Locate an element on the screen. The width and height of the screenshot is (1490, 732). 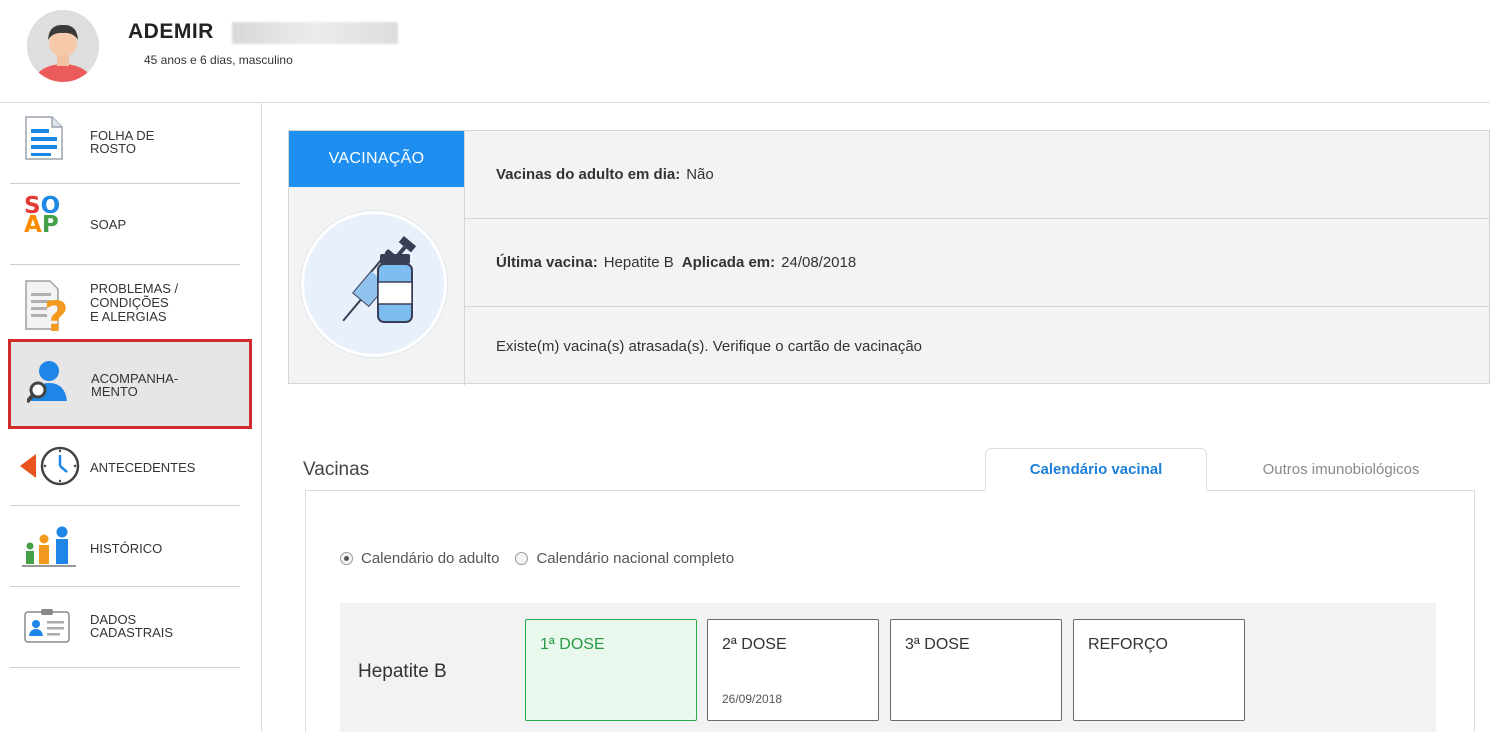
sidebar-item-label: ACOMPANHA- MENTO is located at coordinates (135, 385).